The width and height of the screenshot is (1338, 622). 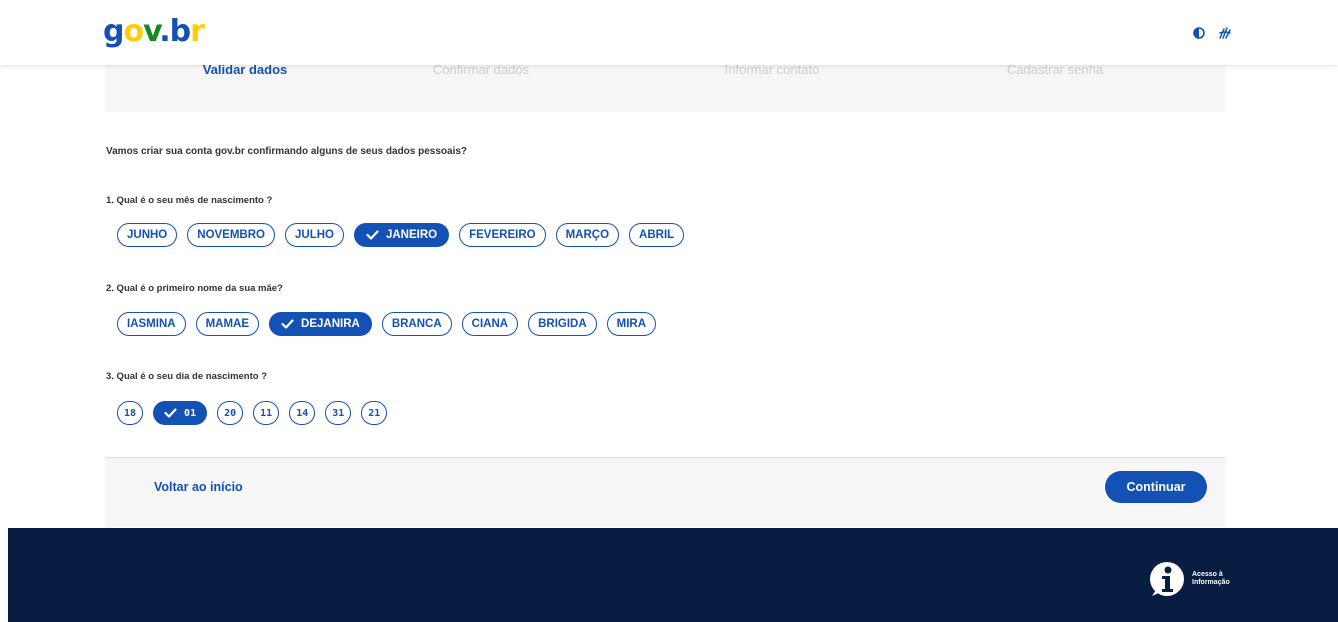 I want to click on header: gov.br, so click(x=669, y=32).